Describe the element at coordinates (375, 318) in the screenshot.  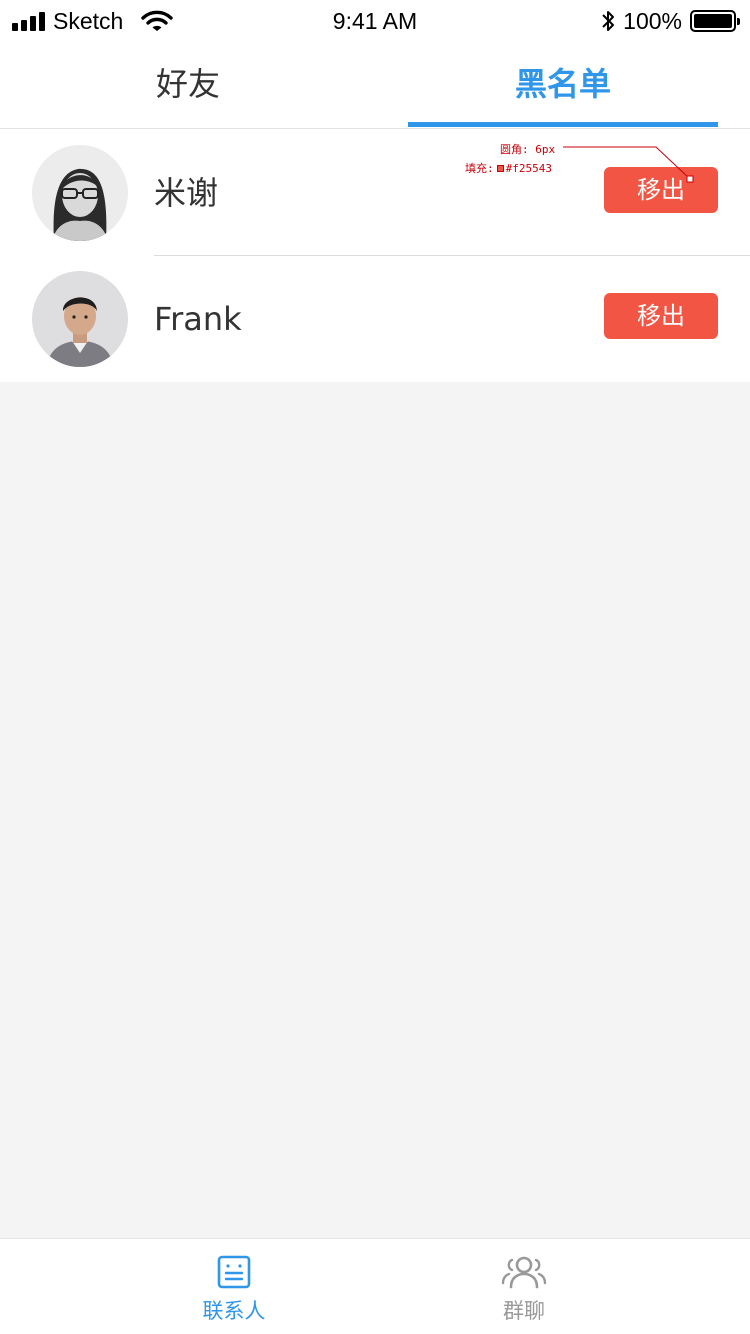
I see `list-item: Frank 移出` at that location.